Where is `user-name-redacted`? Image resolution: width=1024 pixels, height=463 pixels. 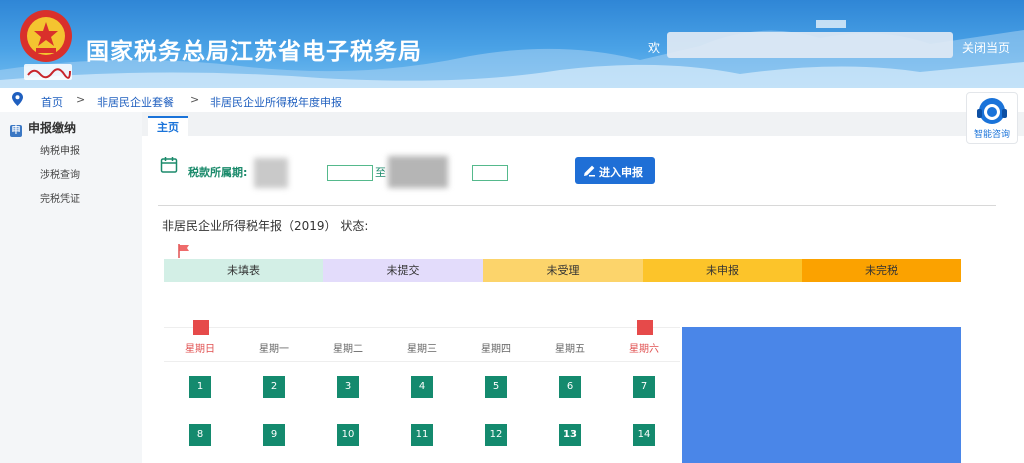
user-name-redacted is located at coordinates (810, 45).